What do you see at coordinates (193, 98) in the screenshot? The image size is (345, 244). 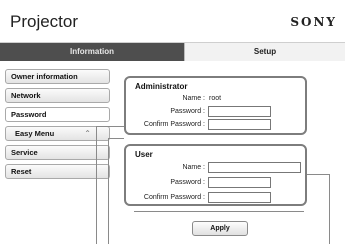 I see `admin-name-label: Name :` at bounding box center [193, 98].